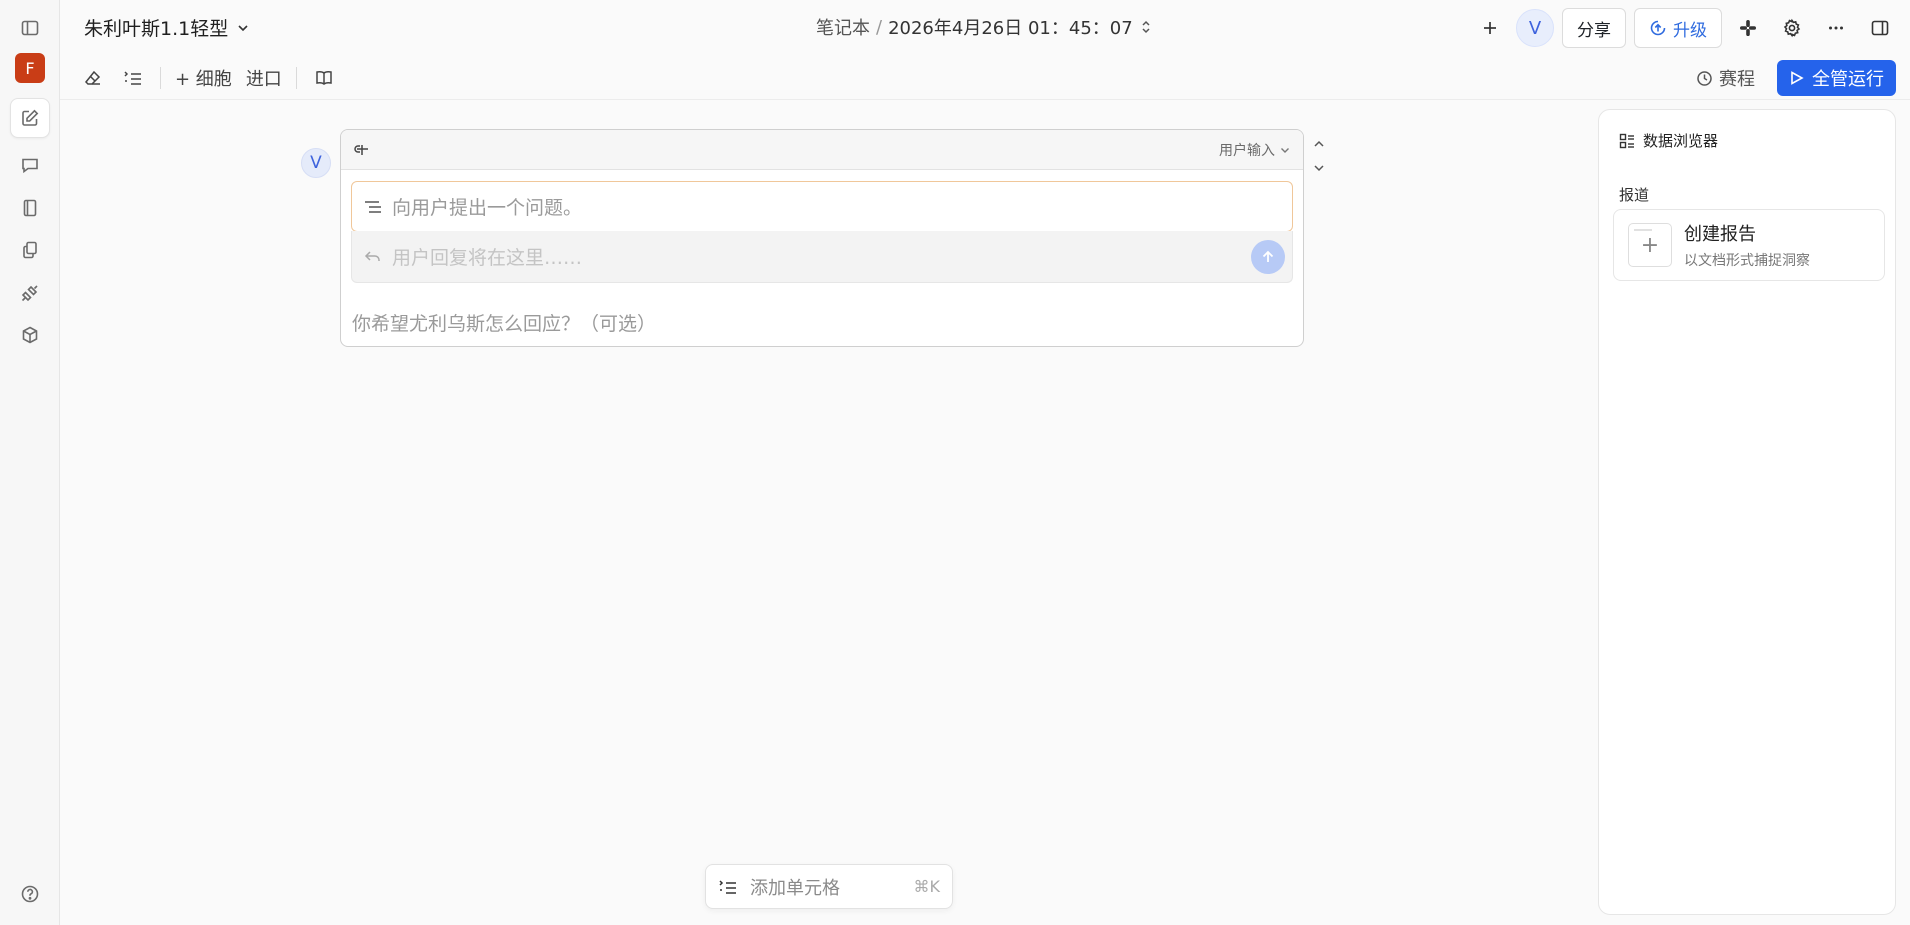 This screenshot has height=925, width=1910. Describe the element at coordinates (1658, 28) in the screenshot. I see `upgrade-icon` at that location.